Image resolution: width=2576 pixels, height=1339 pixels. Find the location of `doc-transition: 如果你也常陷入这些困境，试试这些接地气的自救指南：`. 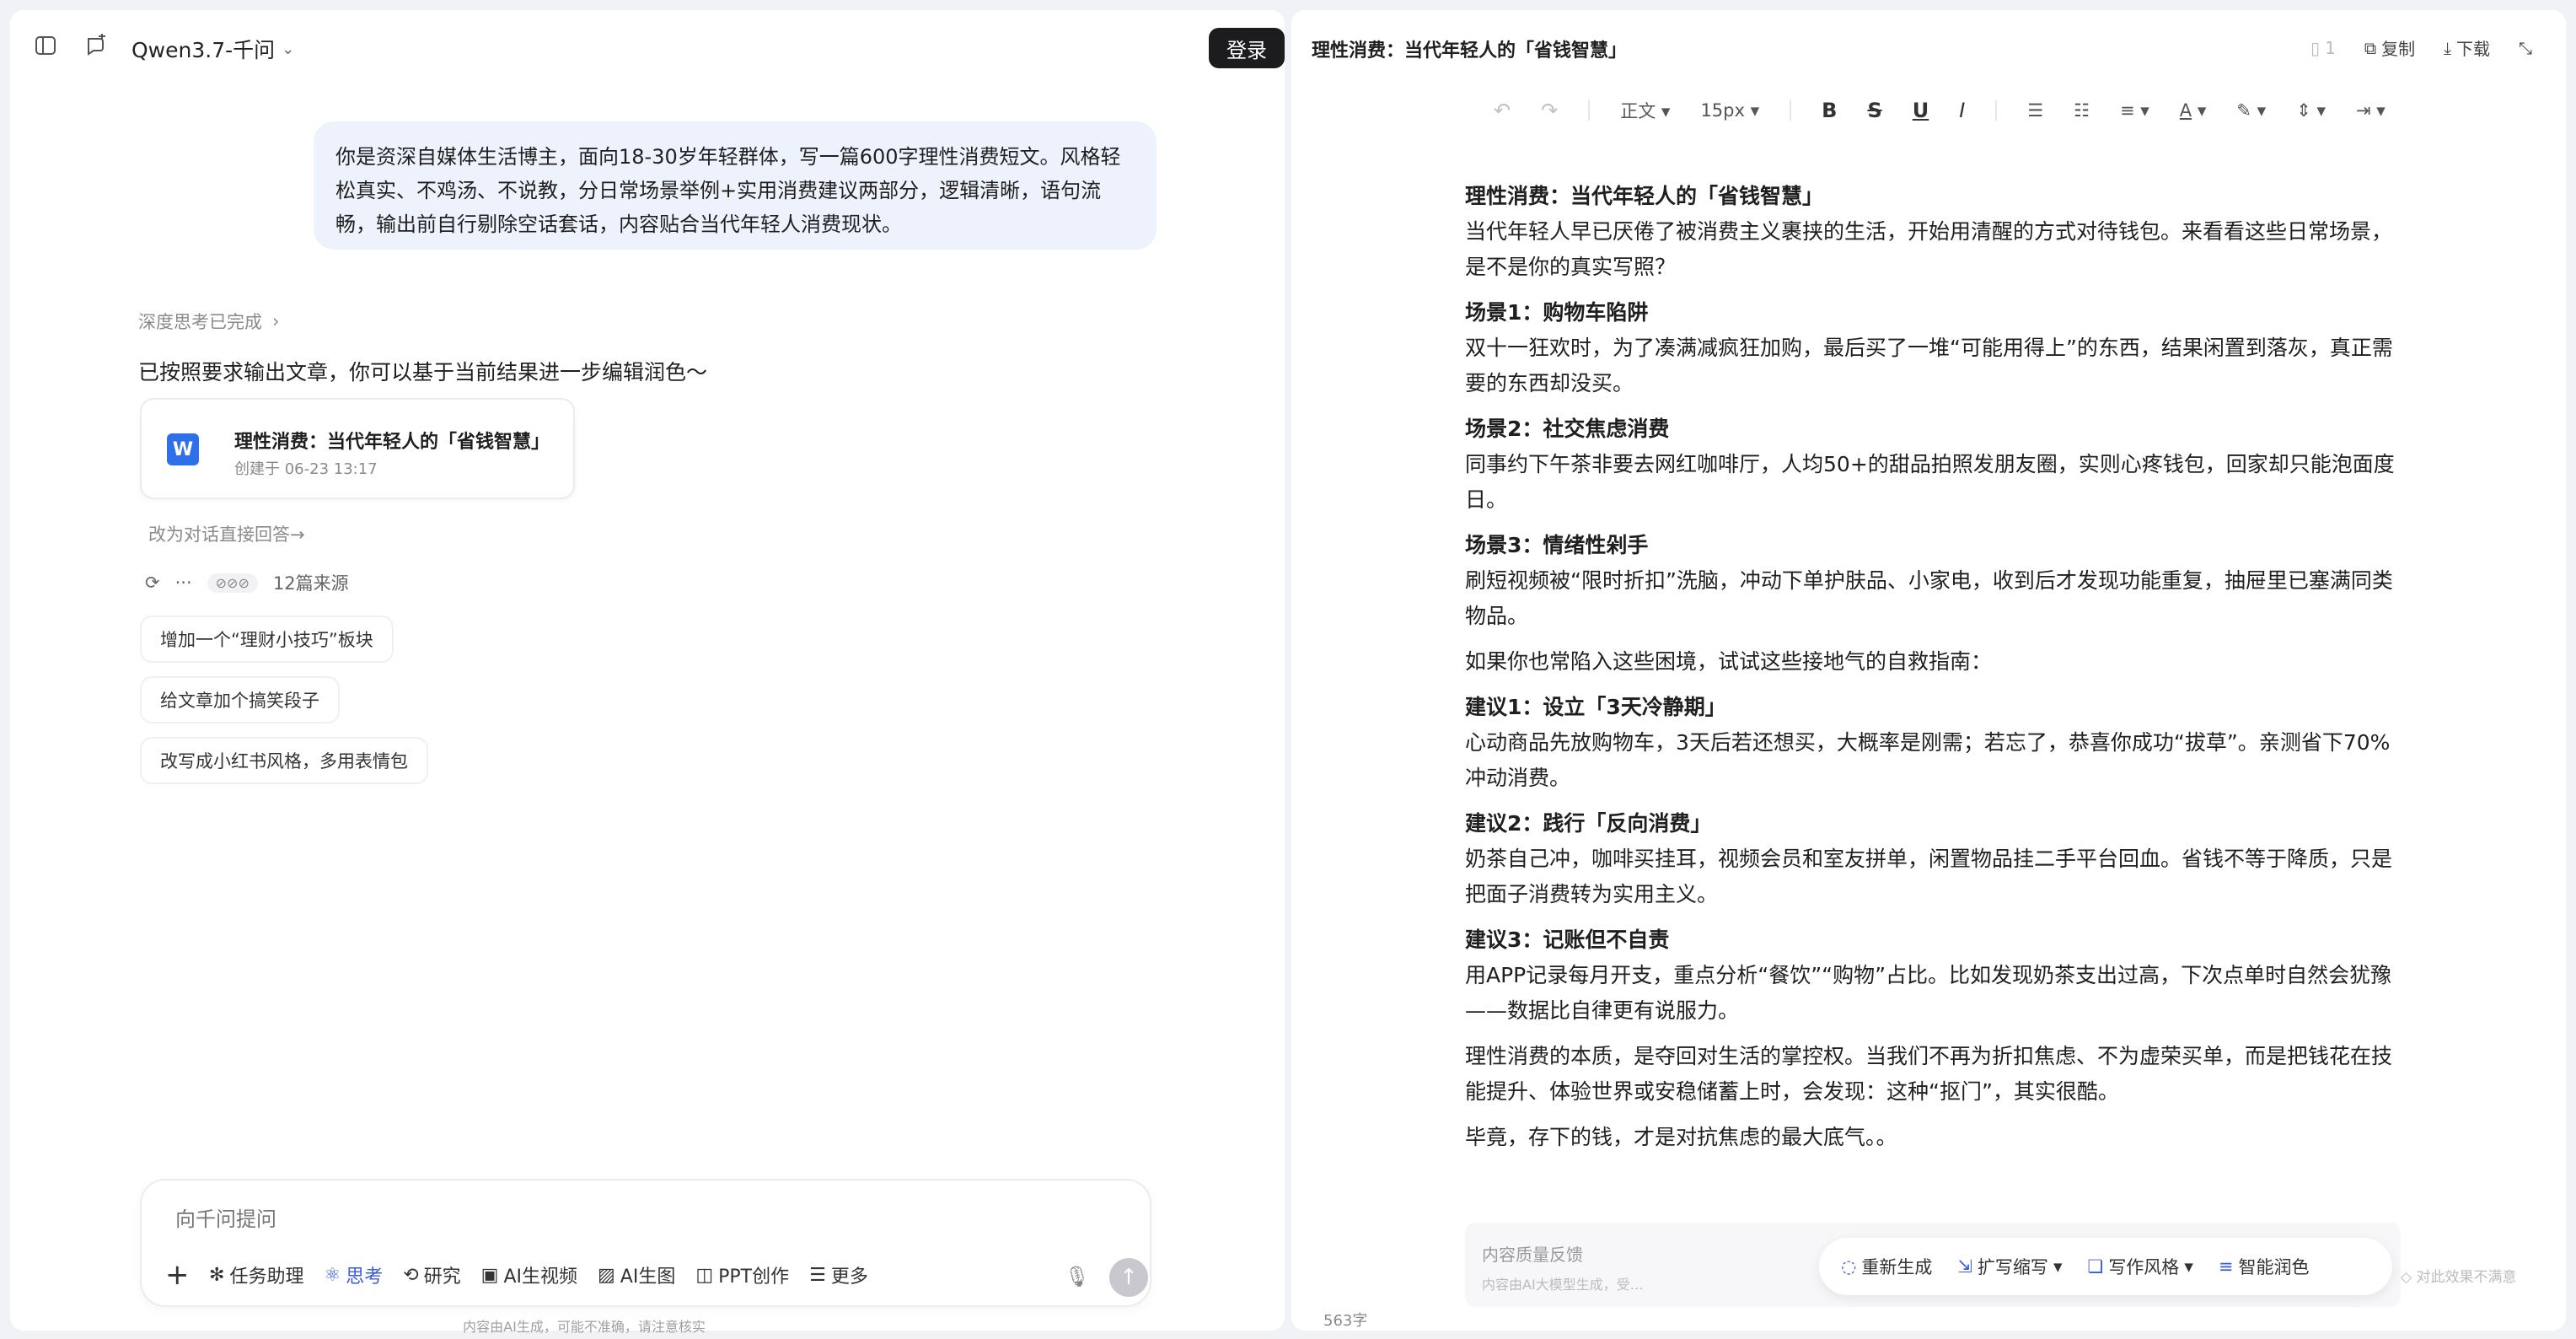

doc-transition: 如果你也常陷入这些困境，试试这些接地气的自救指南： is located at coordinates (1729, 661).